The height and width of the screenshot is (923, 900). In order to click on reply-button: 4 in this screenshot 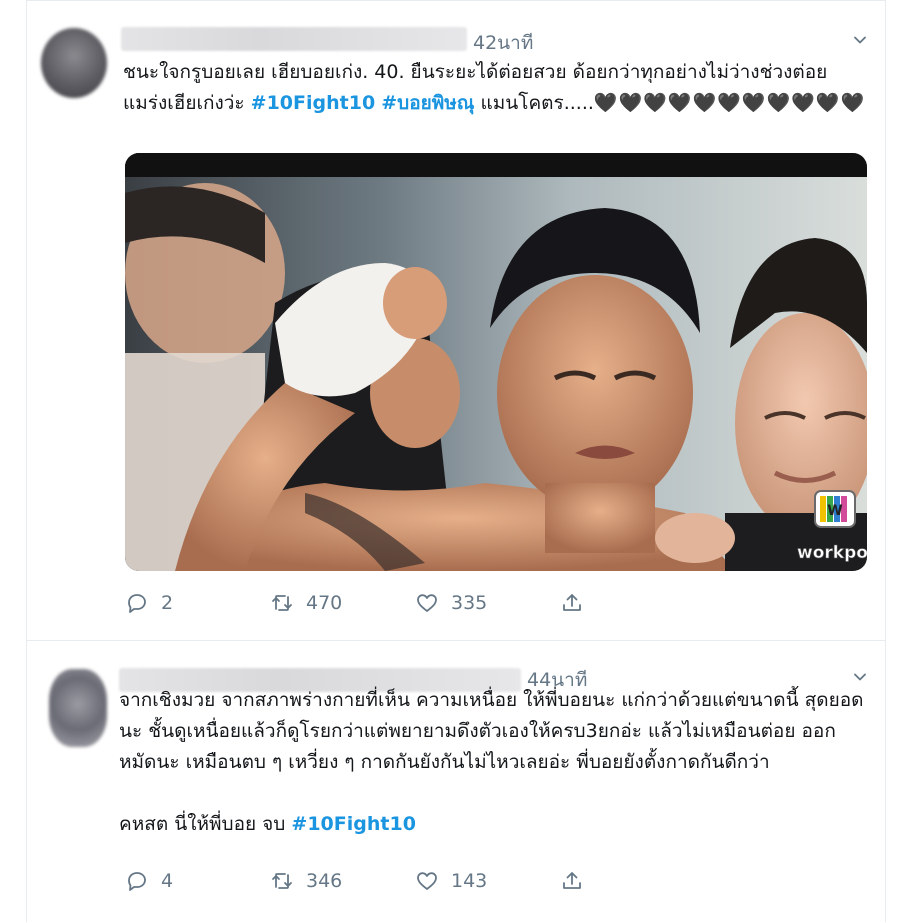, I will do `click(197, 881)`.